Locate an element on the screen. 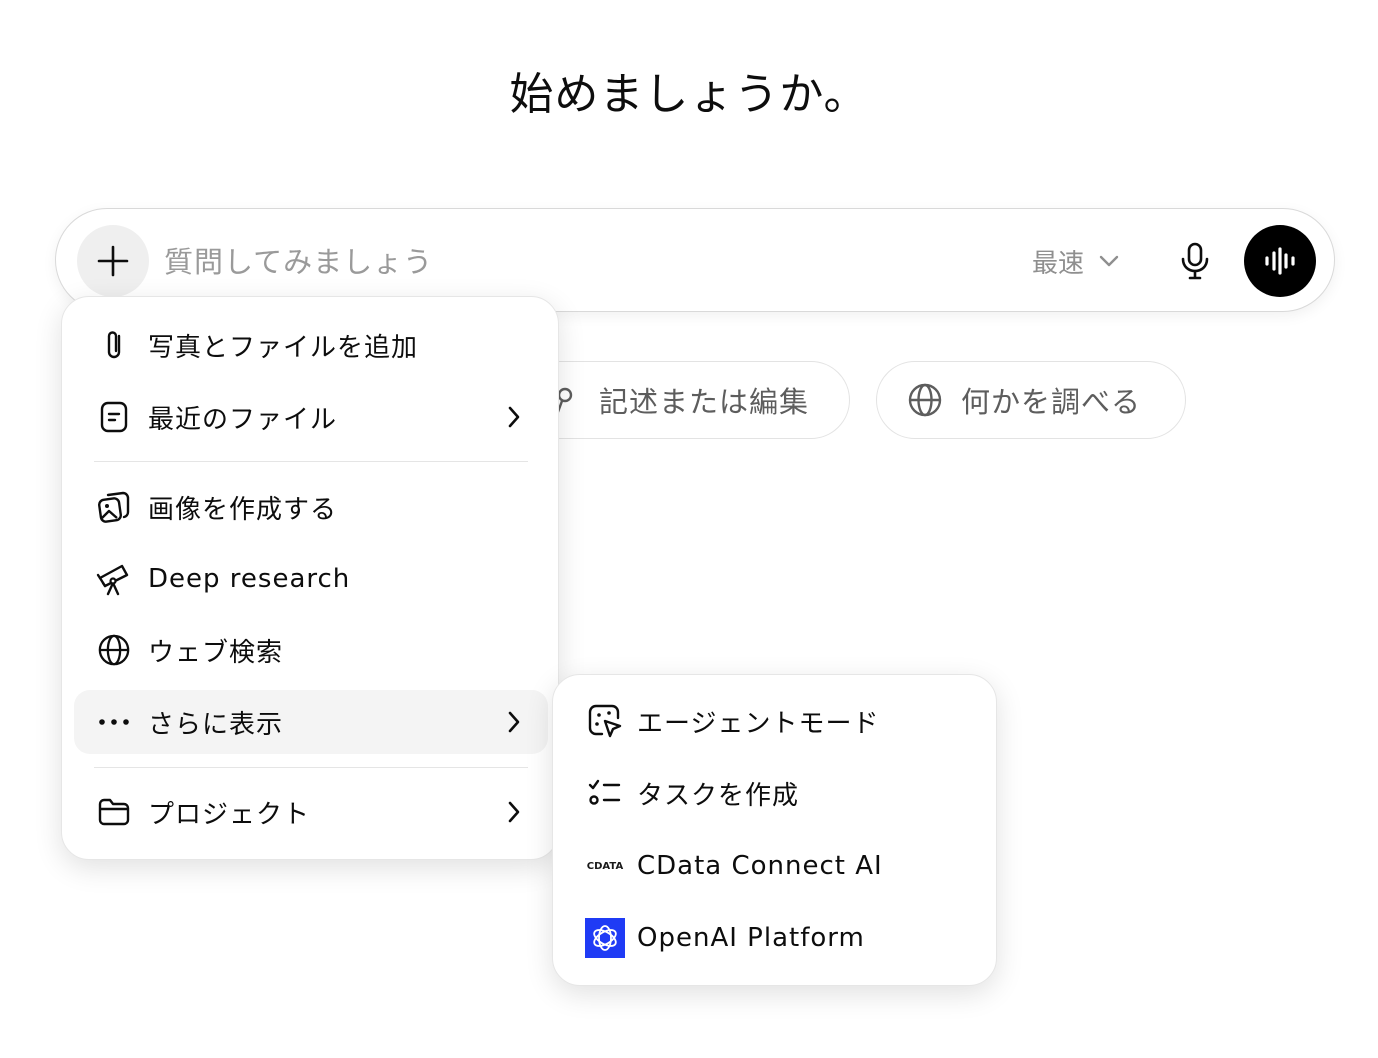 The height and width of the screenshot is (1058, 1378). folder-icon is located at coordinates (114, 812).